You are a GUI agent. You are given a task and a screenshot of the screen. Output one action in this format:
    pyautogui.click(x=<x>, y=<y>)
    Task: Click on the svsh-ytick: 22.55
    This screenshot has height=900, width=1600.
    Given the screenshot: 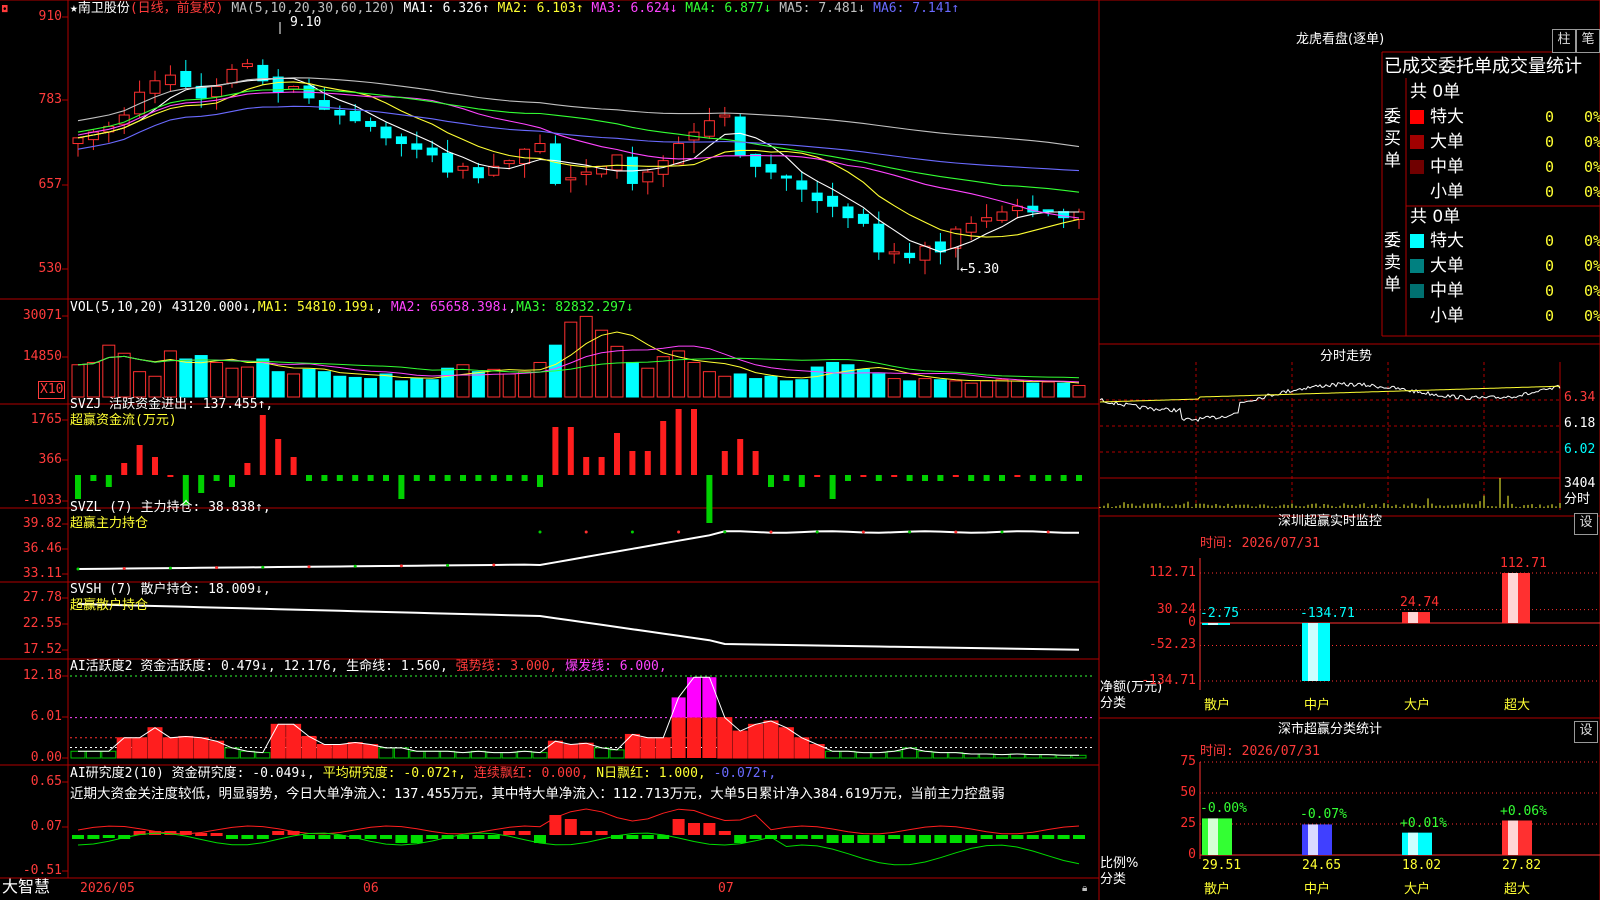 What is the action you would take?
    pyautogui.click(x=42, y=623)
    